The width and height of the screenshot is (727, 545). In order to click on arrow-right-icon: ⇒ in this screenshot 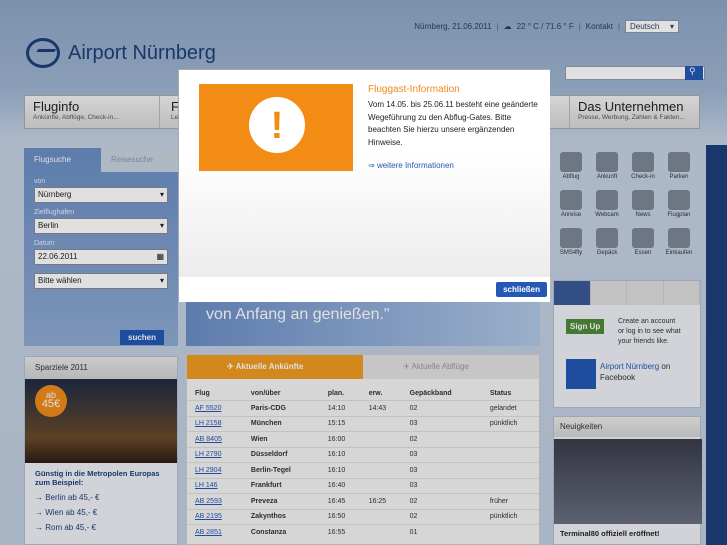, I will do `click(372, 165)`.